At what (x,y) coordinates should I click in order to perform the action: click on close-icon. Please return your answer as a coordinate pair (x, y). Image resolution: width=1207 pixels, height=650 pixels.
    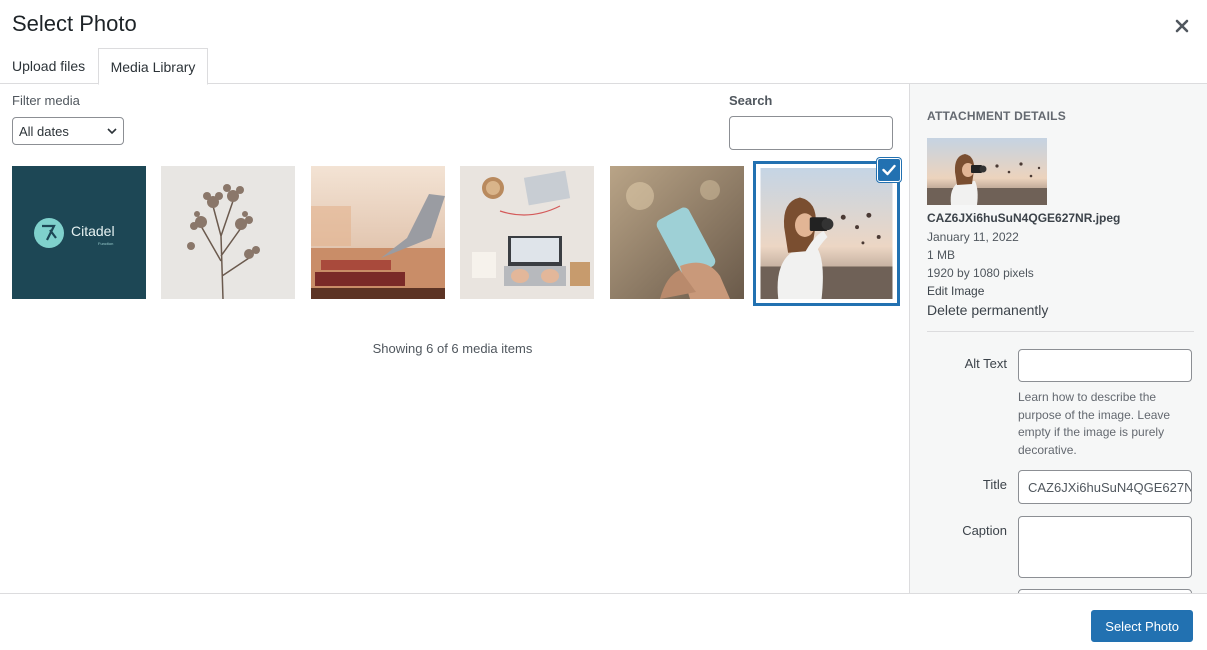
    Looking at the image, I should click on (1182, 26).